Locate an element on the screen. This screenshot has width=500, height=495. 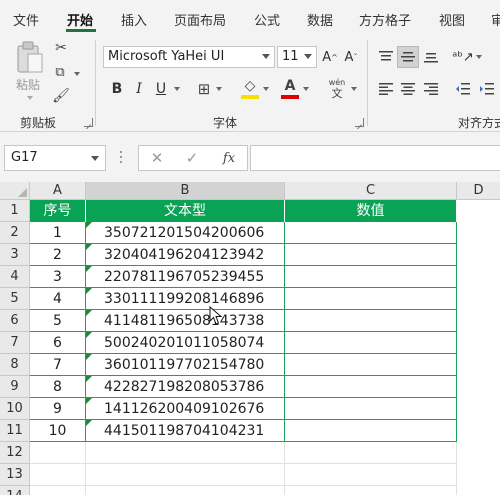
font-launcher-icon is located at coordinates (359, 122).